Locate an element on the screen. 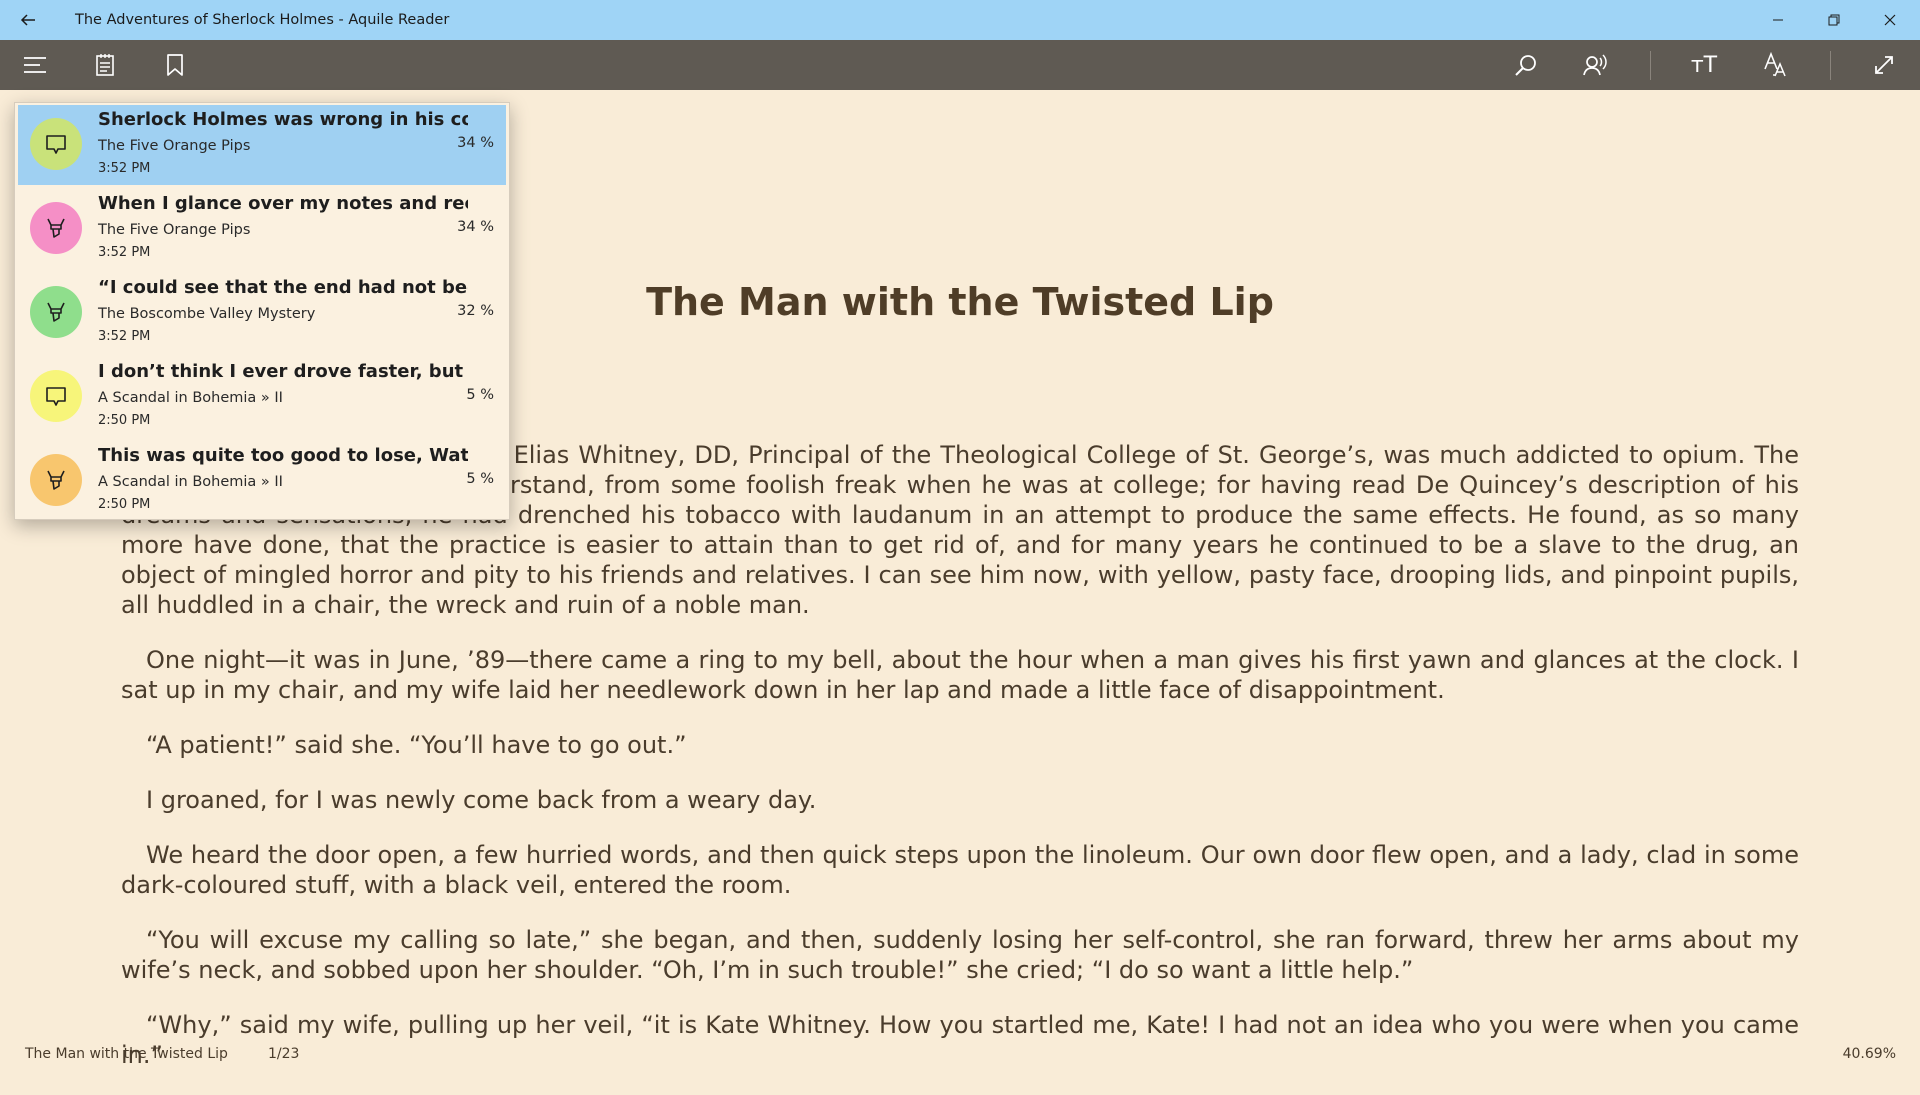 Image resolution: width=1920 pixels, height=1095 pixels. close-icon is located at coordinates (1890, 20).